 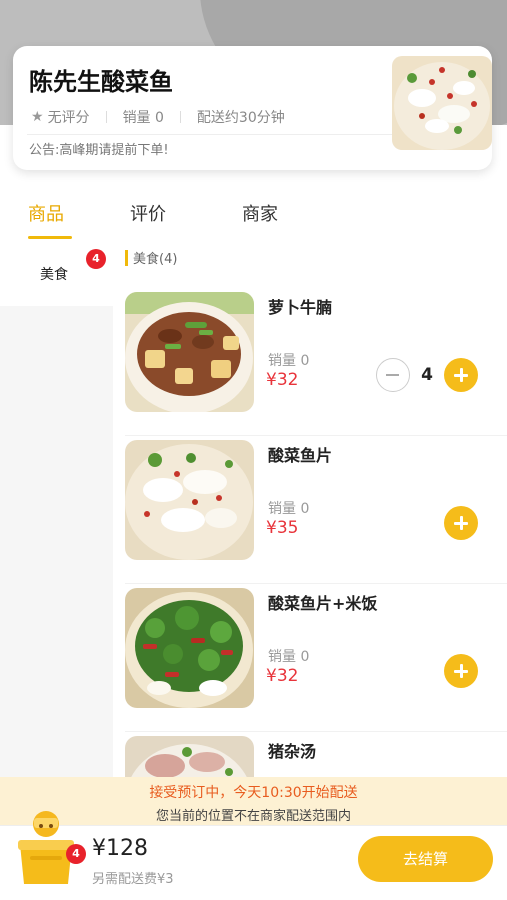 I want to click on delivery-time: 配送约30分钟, so click(x=240, y=118).